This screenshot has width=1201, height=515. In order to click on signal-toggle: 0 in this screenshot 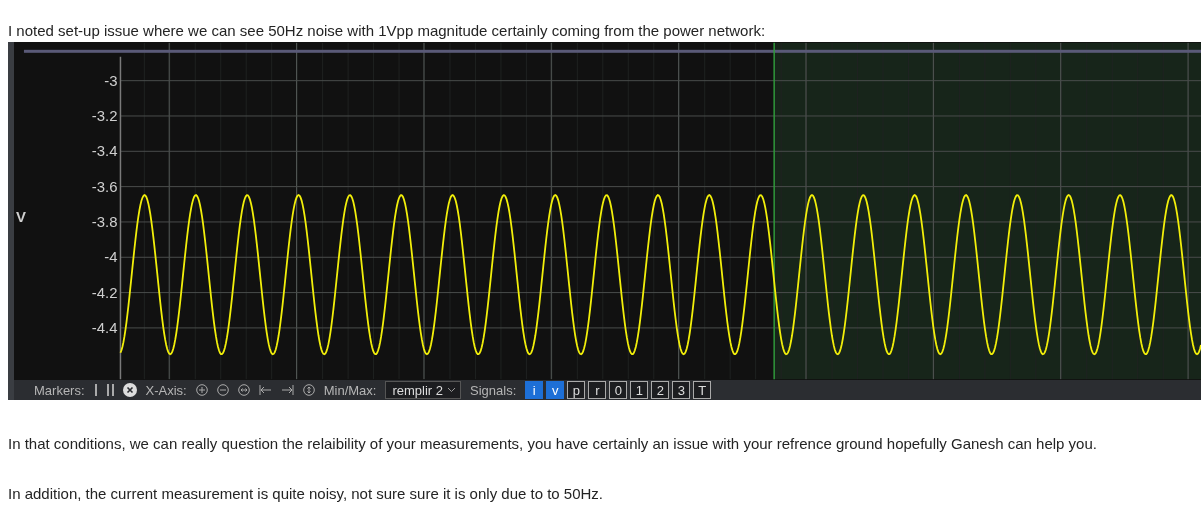, I will do `click(618, 390)`.